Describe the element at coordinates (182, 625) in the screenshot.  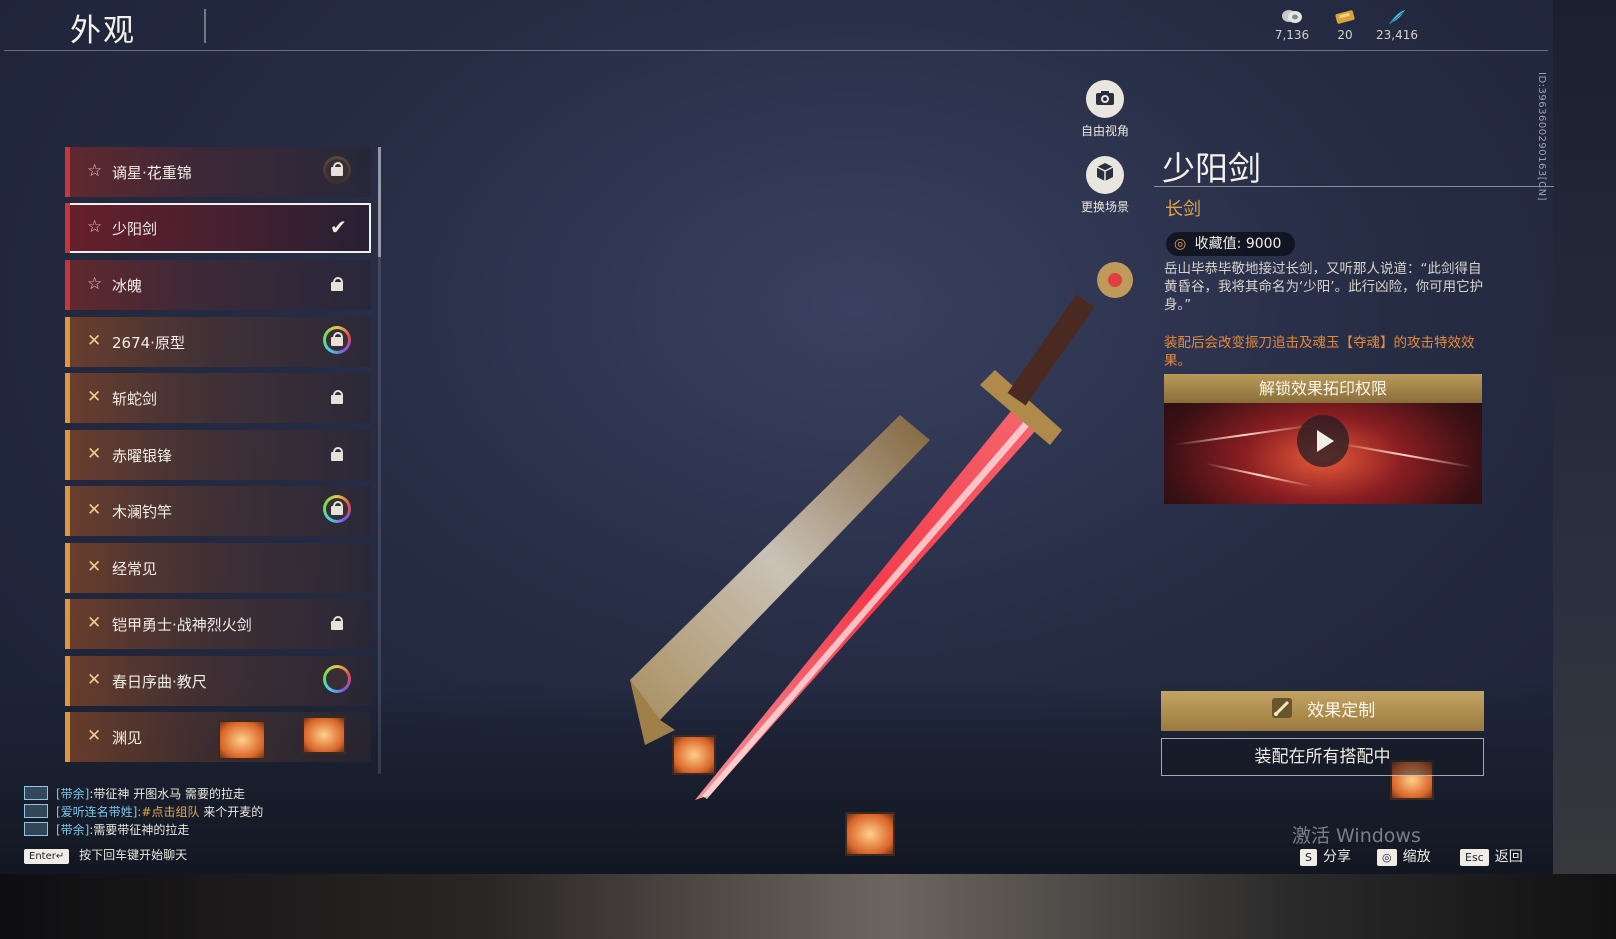
I see `list-item-label: 铠甲勇士·战神烈火剑` at that location.